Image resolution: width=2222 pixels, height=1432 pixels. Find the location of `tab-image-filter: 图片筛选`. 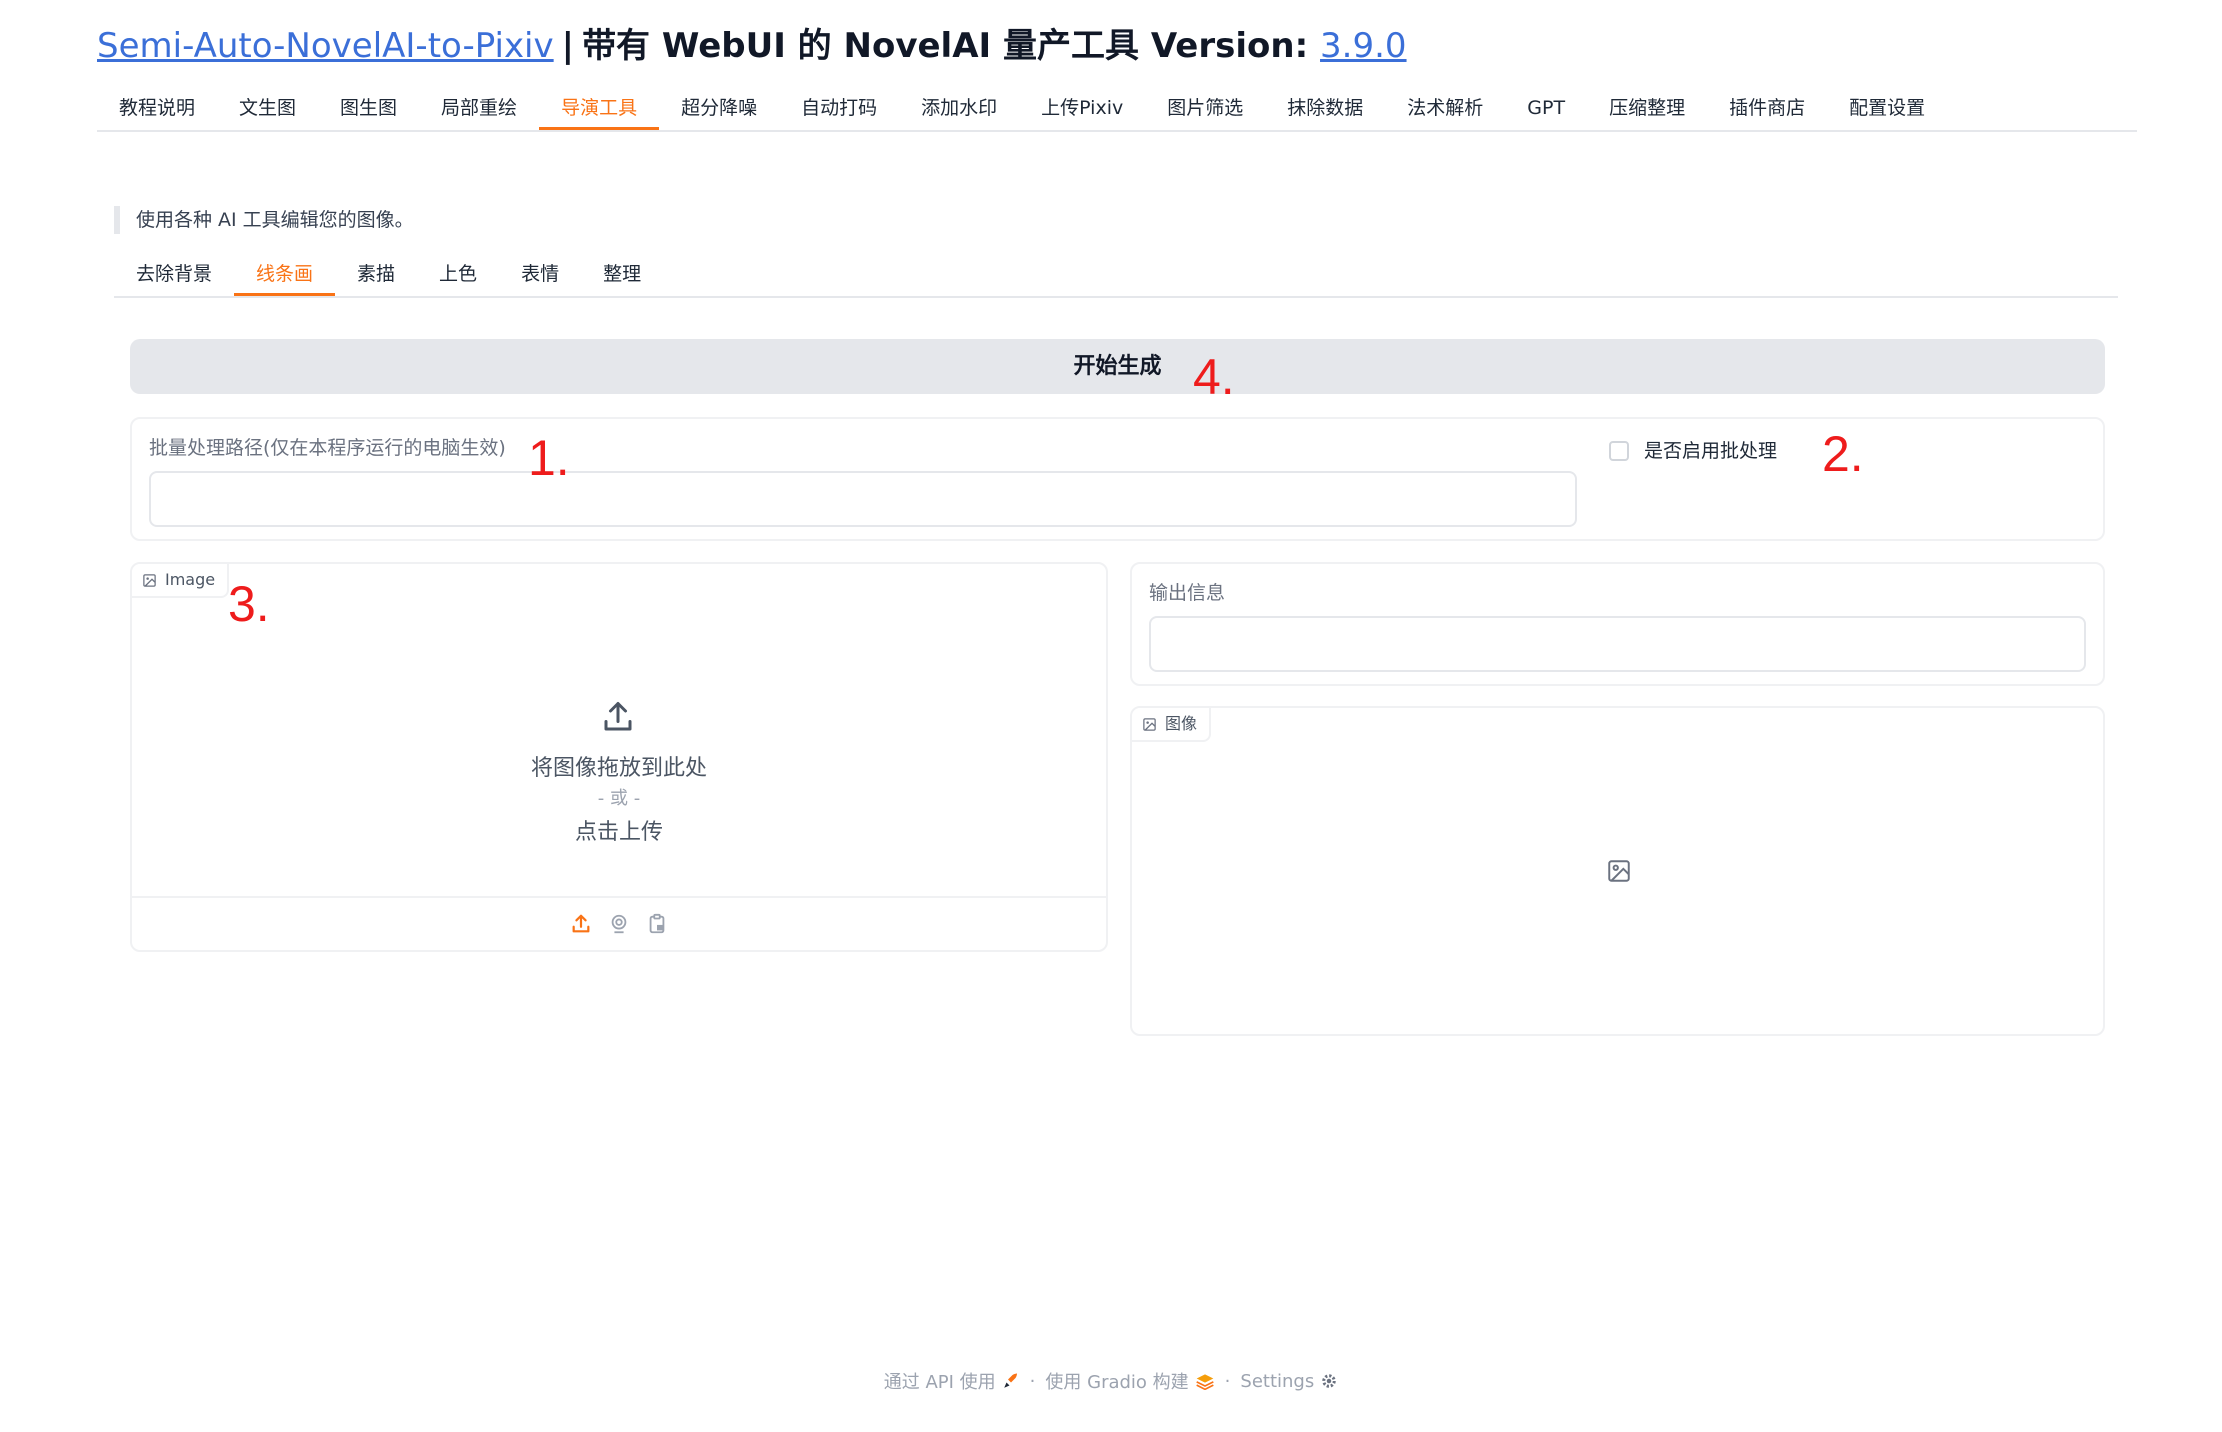

tab-image-filter: 图片筛选 is located at coordinates (1205, 110).